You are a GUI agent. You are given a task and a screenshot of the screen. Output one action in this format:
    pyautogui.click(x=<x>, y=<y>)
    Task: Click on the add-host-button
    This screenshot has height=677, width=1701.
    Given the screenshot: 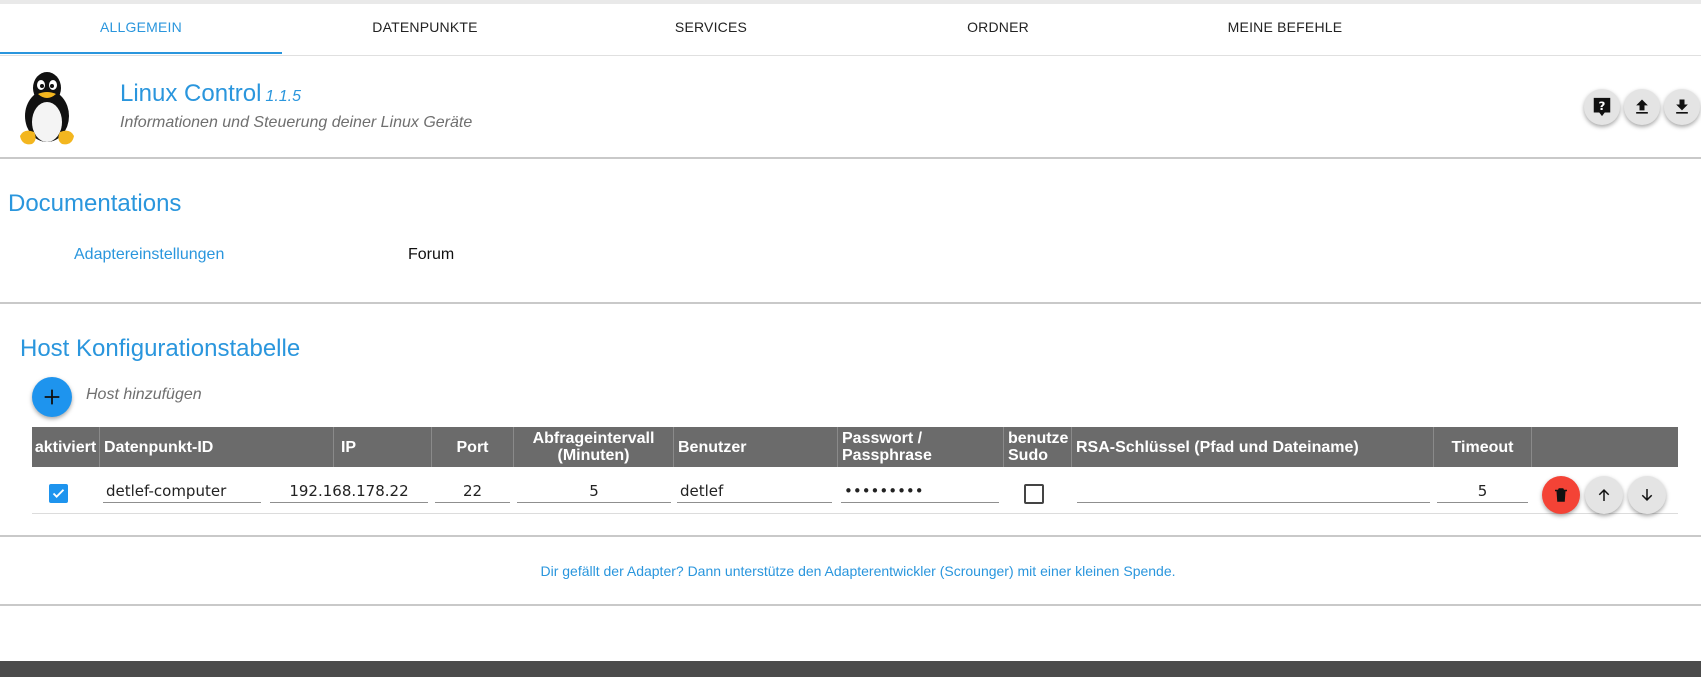 What is the action you would take?
    pyautogui.click(x=52, y=397)
    